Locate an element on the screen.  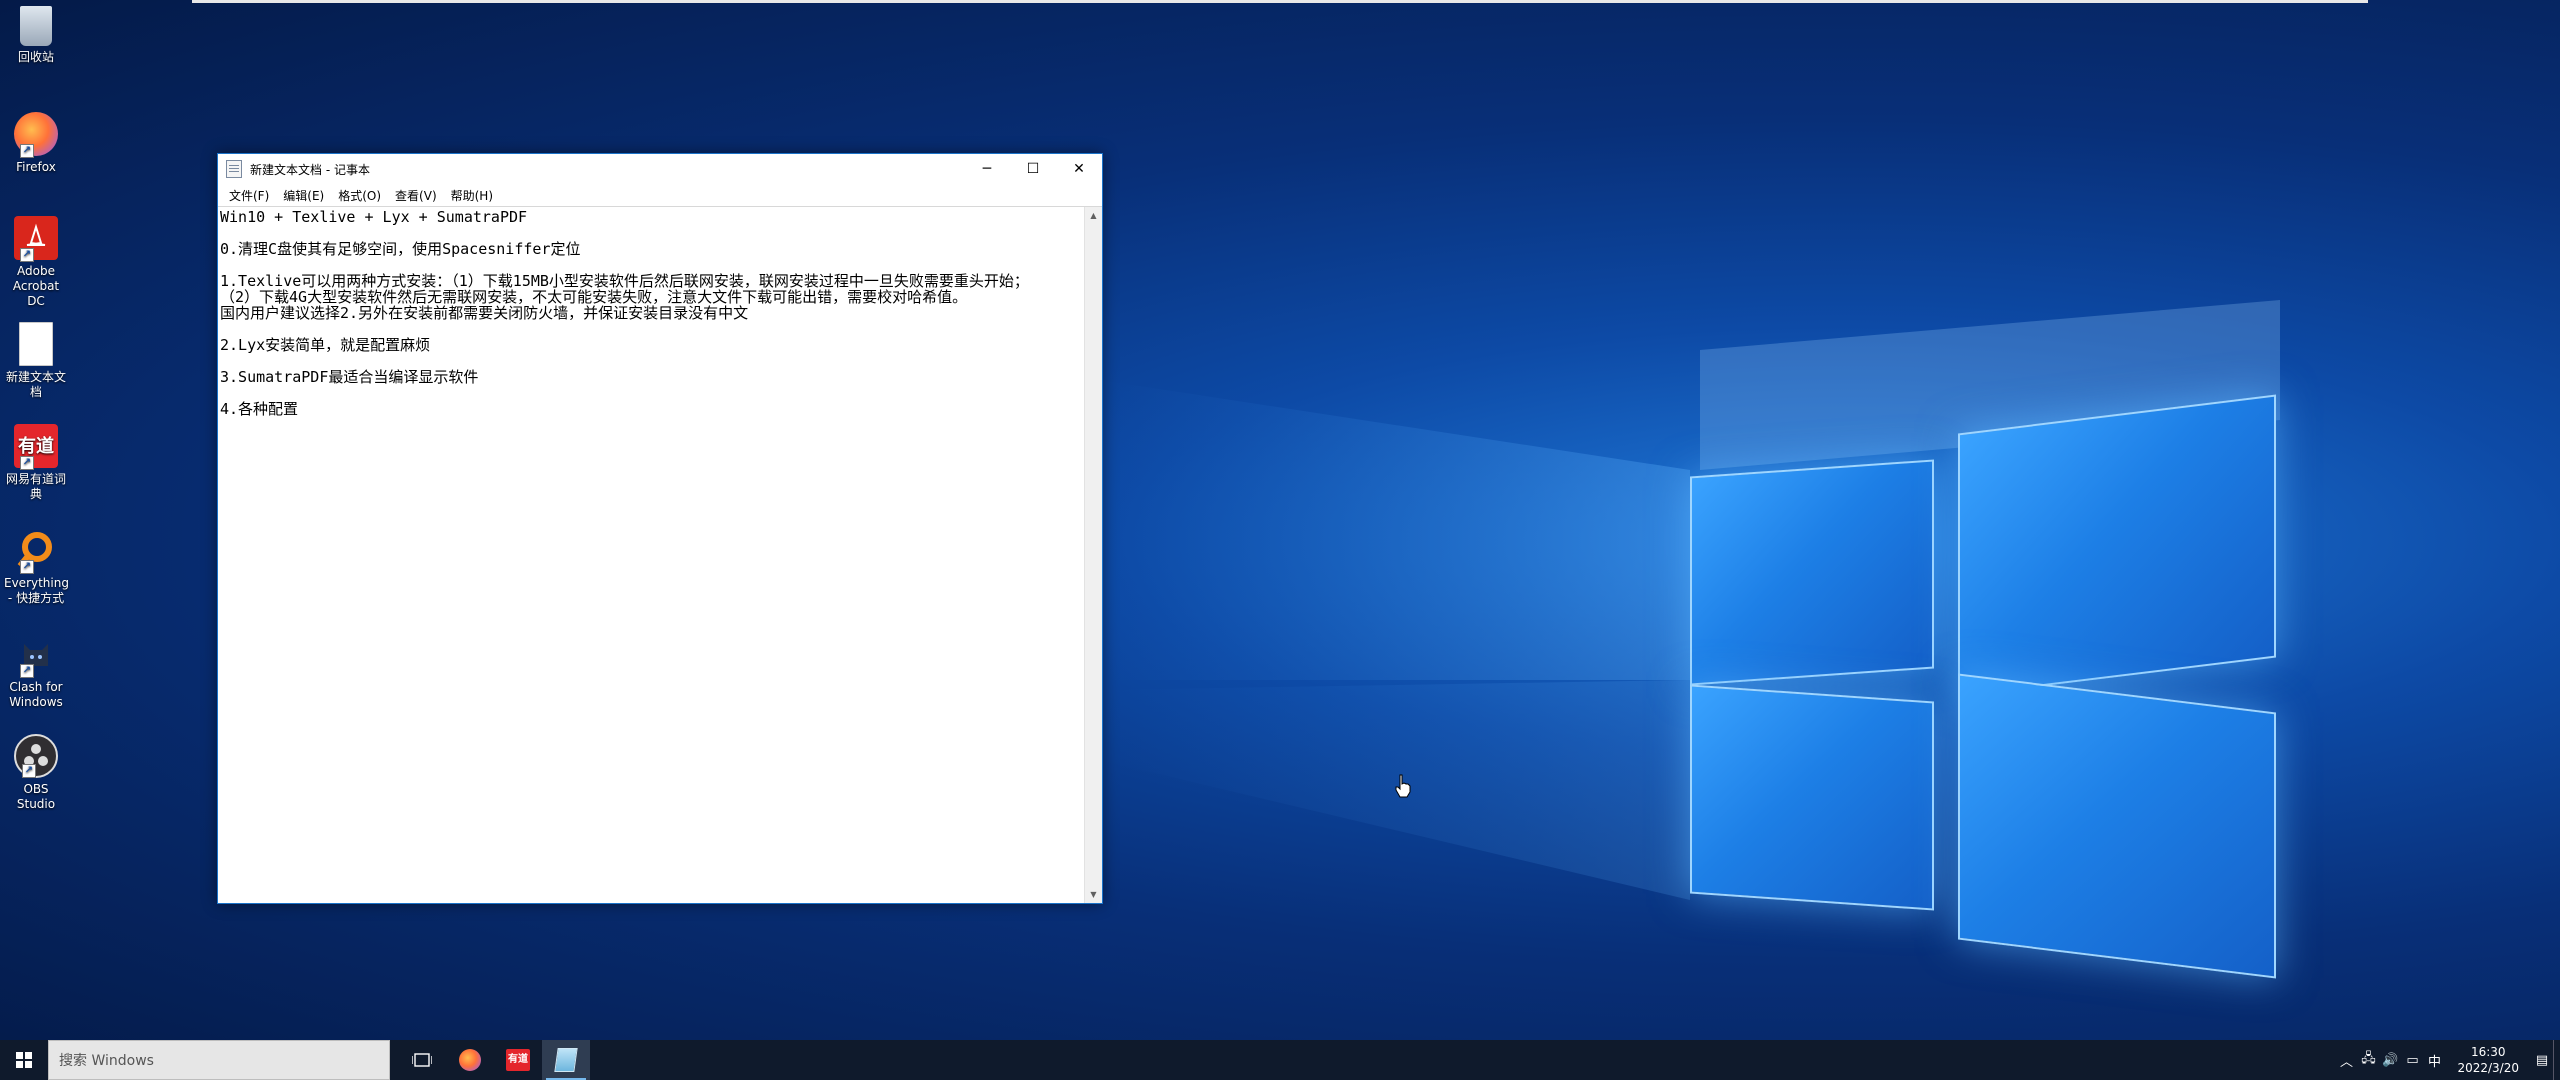
obs-icon: ↗ is located at coordinates (36, 756).